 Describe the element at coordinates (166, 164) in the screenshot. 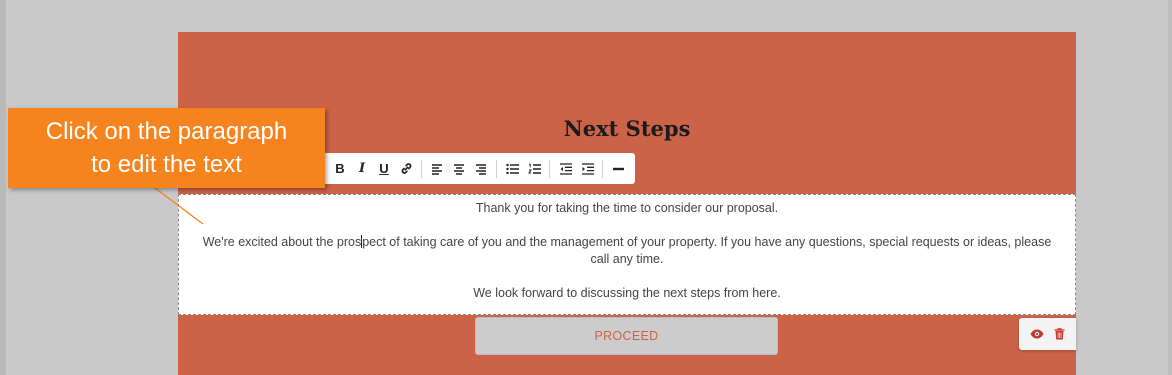

I see `callout-line-2: to edit the text` at that location.